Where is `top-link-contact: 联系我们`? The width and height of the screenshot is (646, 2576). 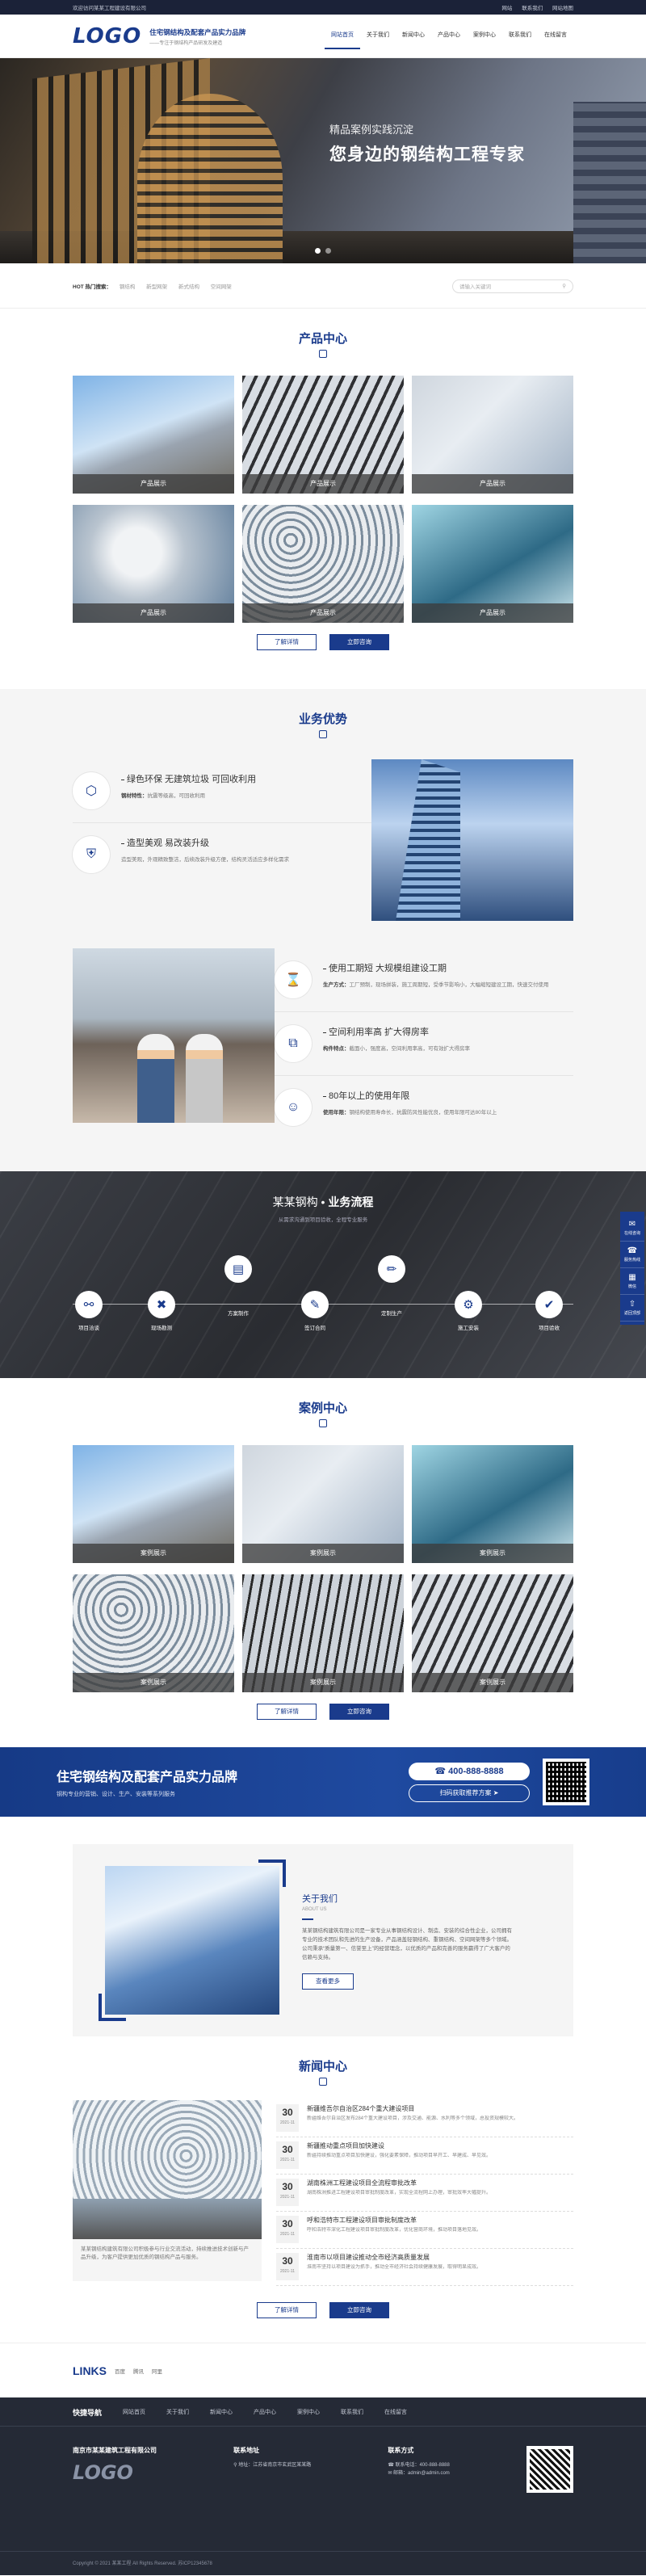 top-link-contact: 联系我们 is located at coordinates (532, 9).